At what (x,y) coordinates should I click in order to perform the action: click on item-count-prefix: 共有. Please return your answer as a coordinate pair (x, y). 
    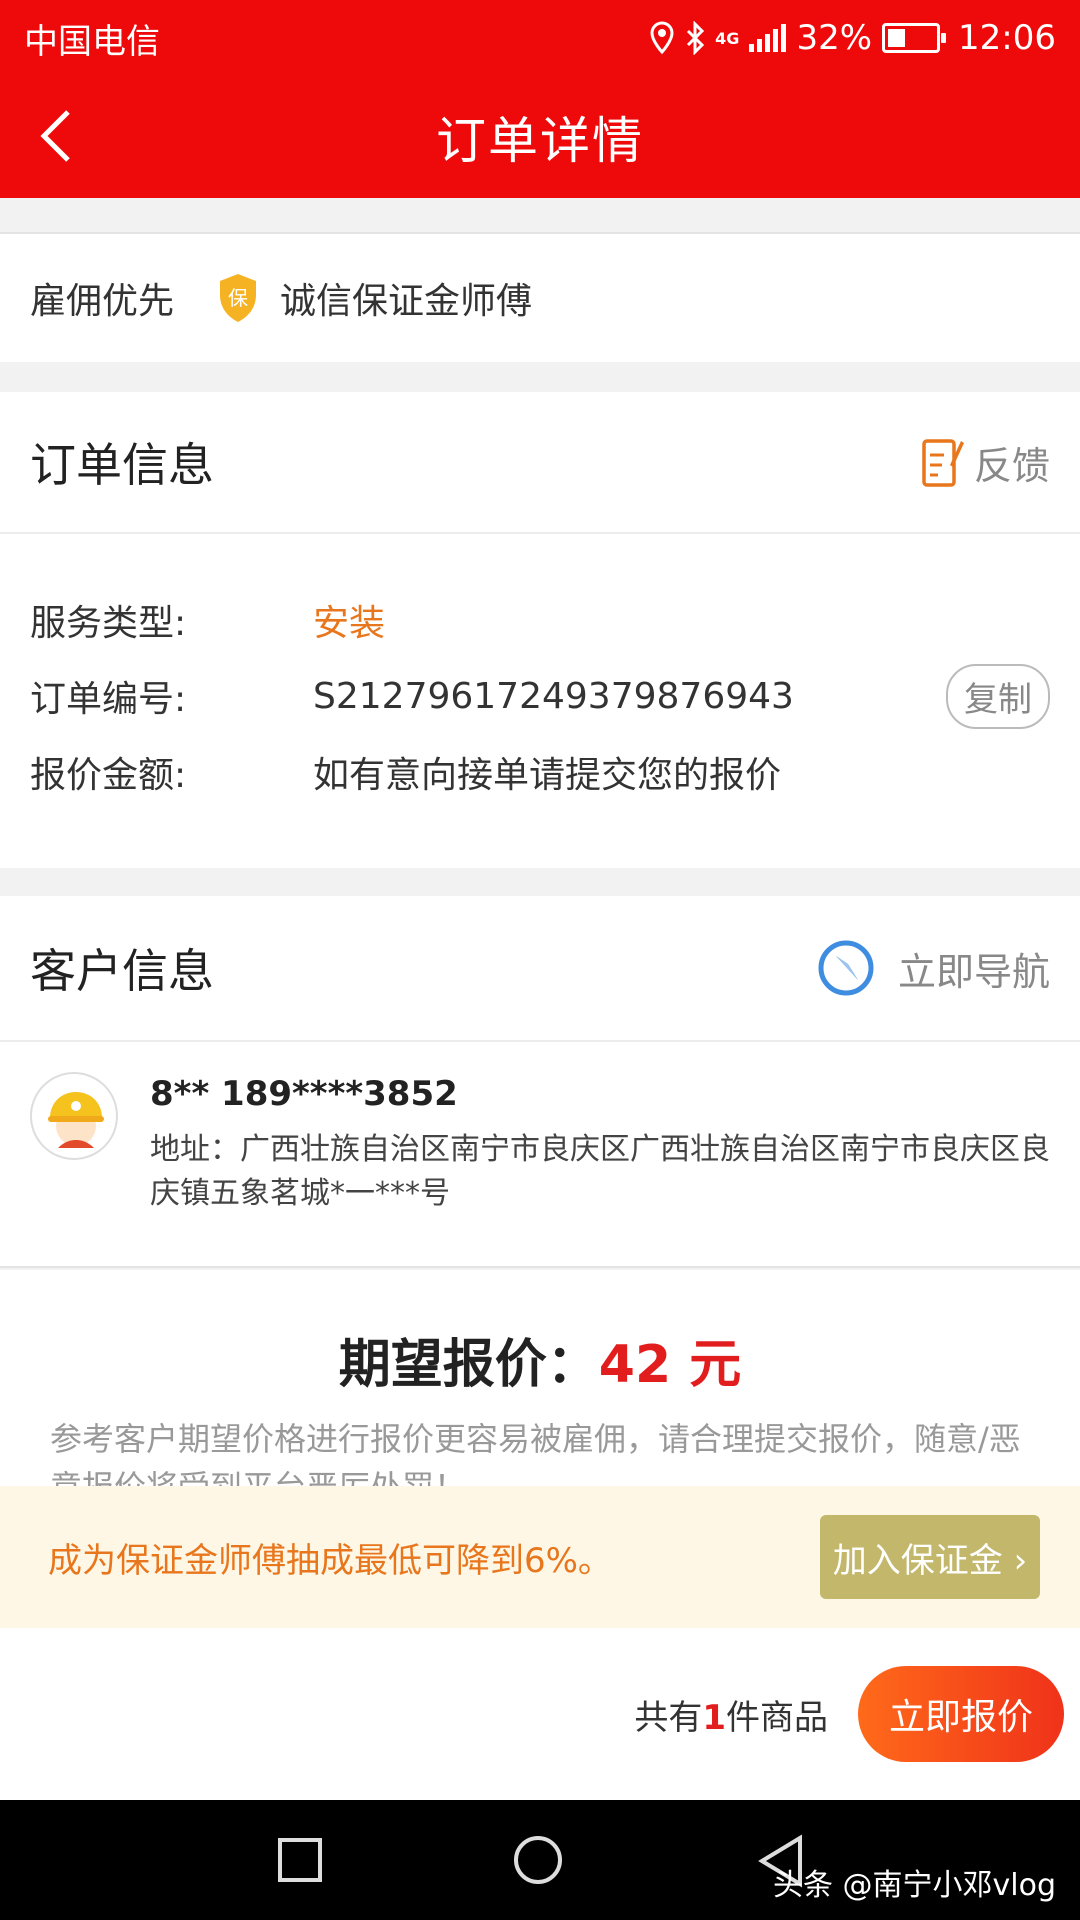
    Looking at the image, I should click on (668, 1717).